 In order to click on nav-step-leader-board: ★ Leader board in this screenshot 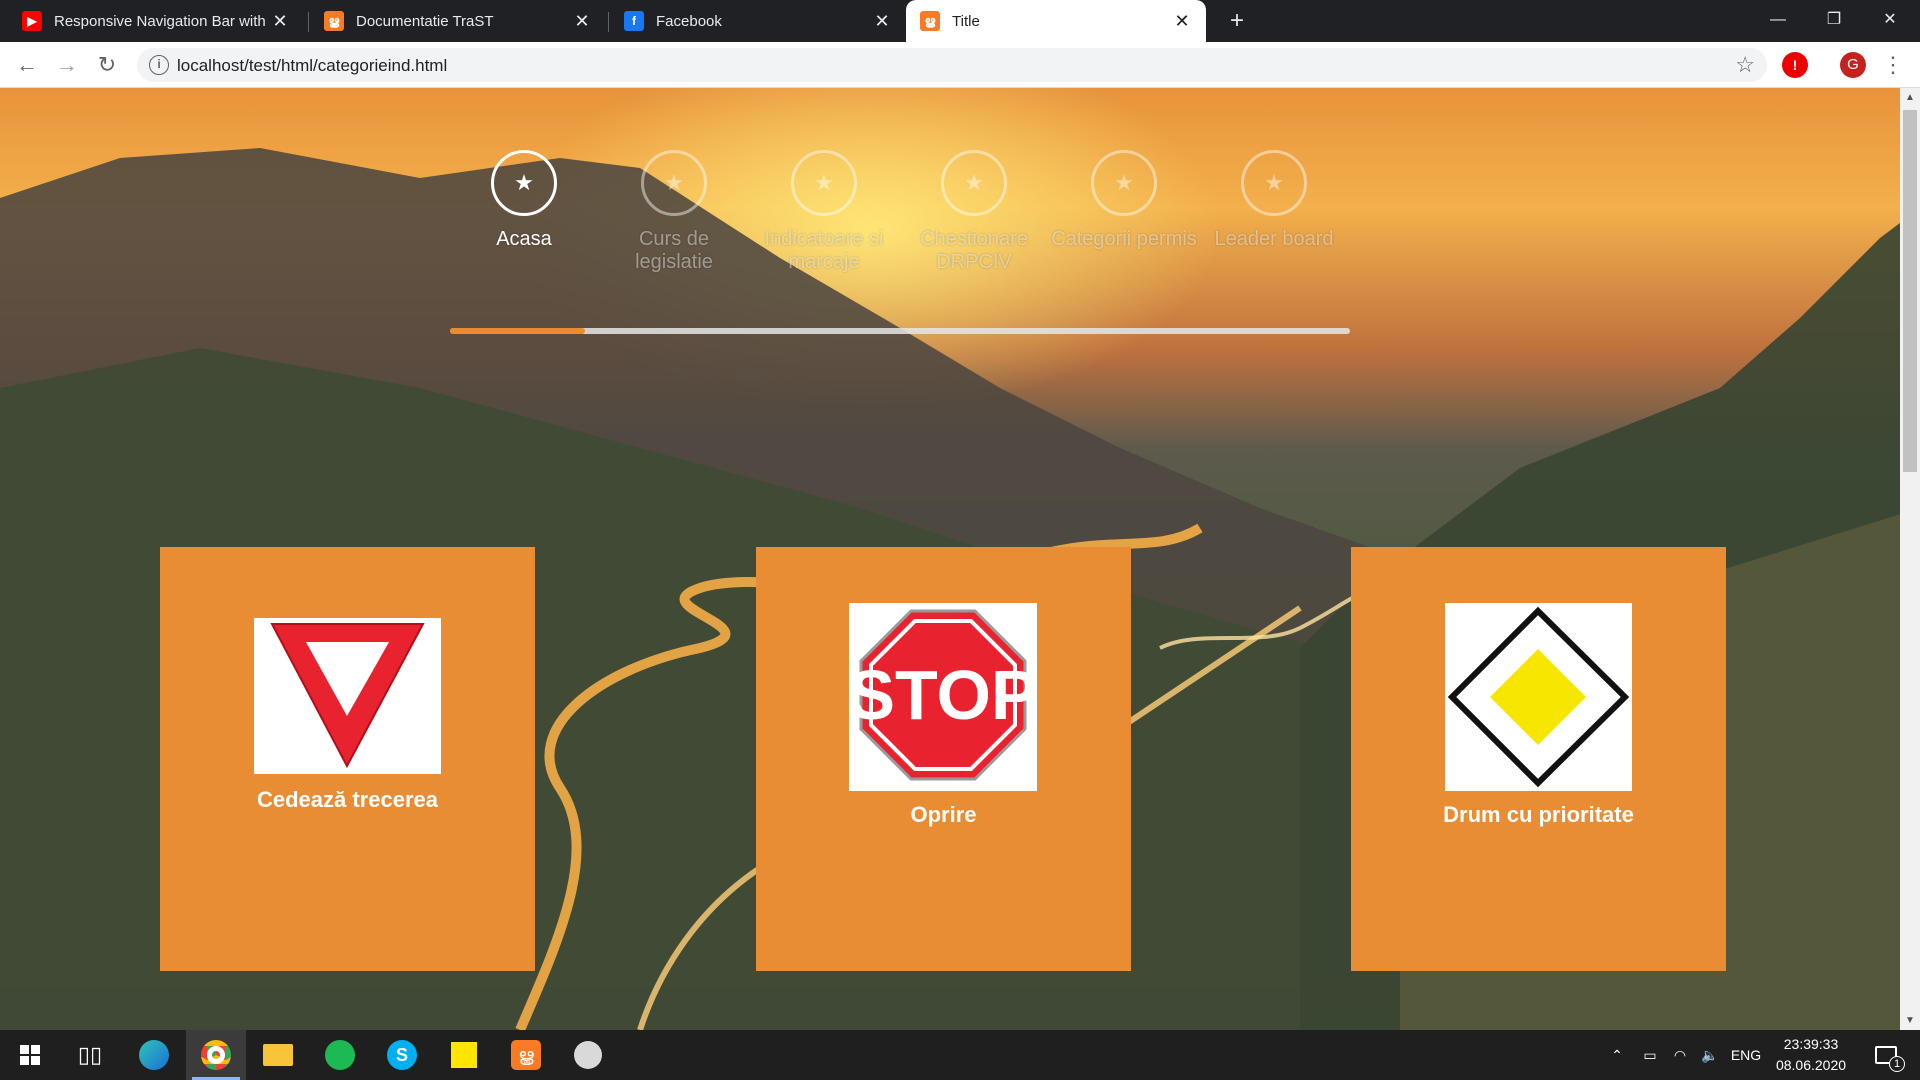, I will do `click(1274, 200)`.